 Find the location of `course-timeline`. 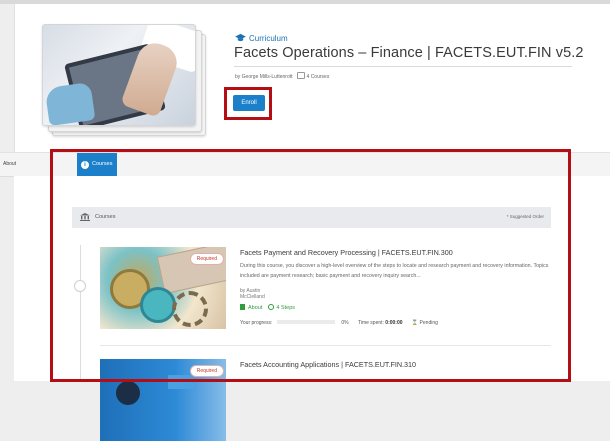

course-timeline is located at coordinates (80, 313).